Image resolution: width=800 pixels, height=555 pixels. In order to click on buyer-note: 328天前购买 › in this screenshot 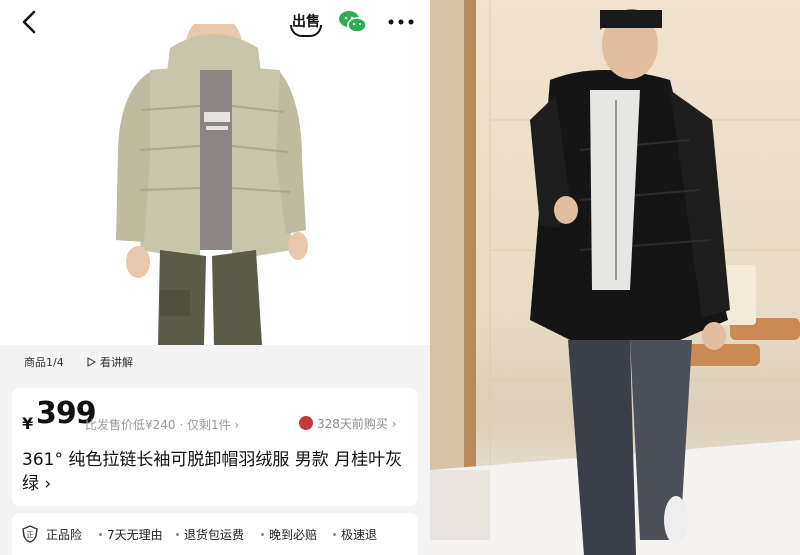, I will do `click(357, 424)`.